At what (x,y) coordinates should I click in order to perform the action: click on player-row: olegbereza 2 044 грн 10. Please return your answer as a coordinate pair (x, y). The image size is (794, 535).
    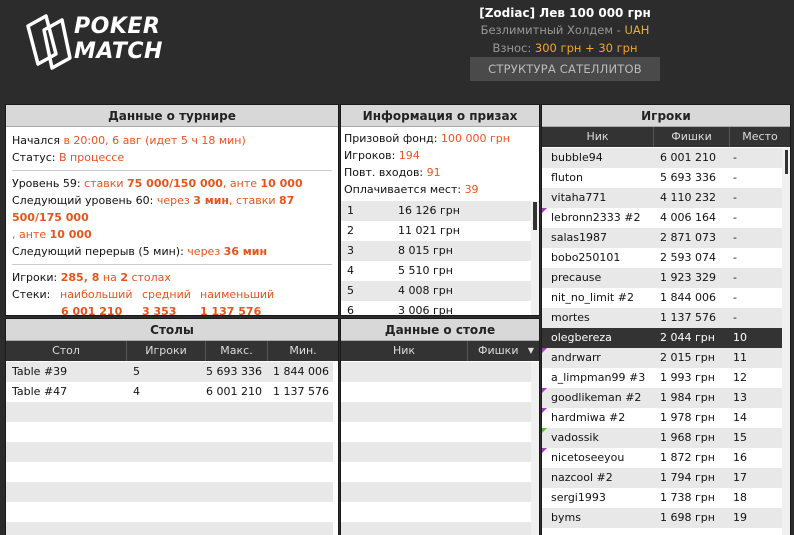
    Looking at the image, I should click on (662, 338).